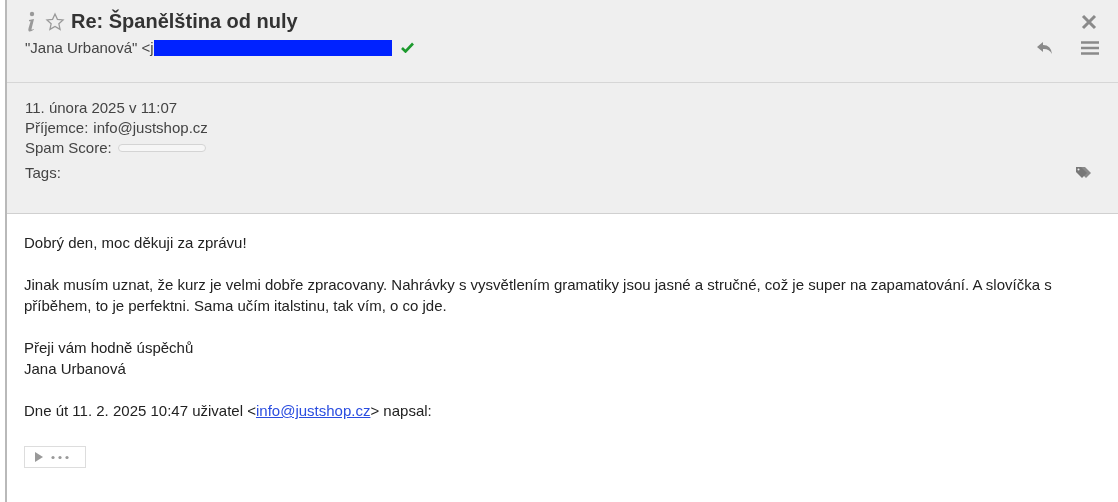 The image size is (1118, 502). What do you see at coordinates (68, 148) in the screenshot?
I see `spam-score-label: Spam Score:` at bounding box center [68, 148].